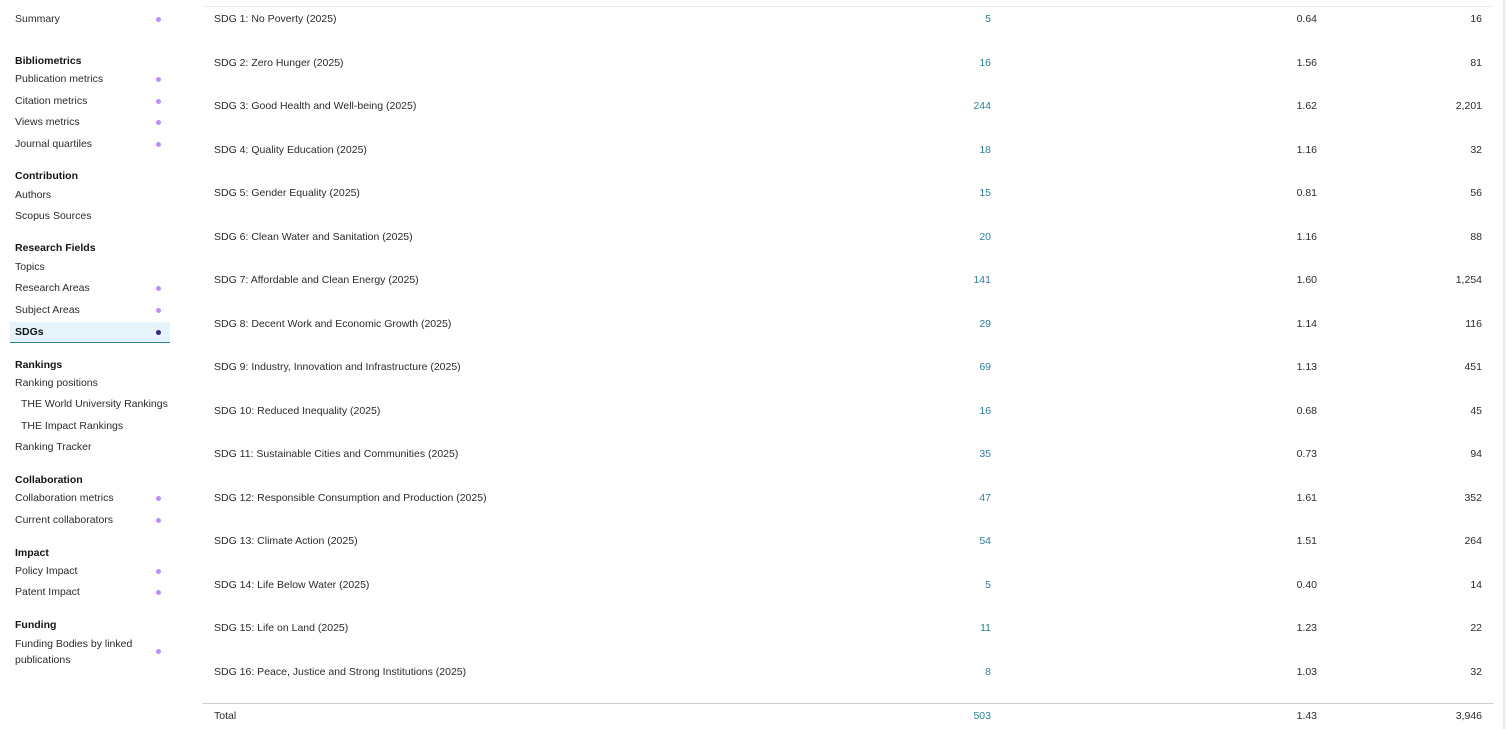 The width and height of the screenshot is (1506, 729). What do you see at coordinates (1473, 367) in the screenshot?
I see `citation-count: 451` at bounding box center [1473, 367].